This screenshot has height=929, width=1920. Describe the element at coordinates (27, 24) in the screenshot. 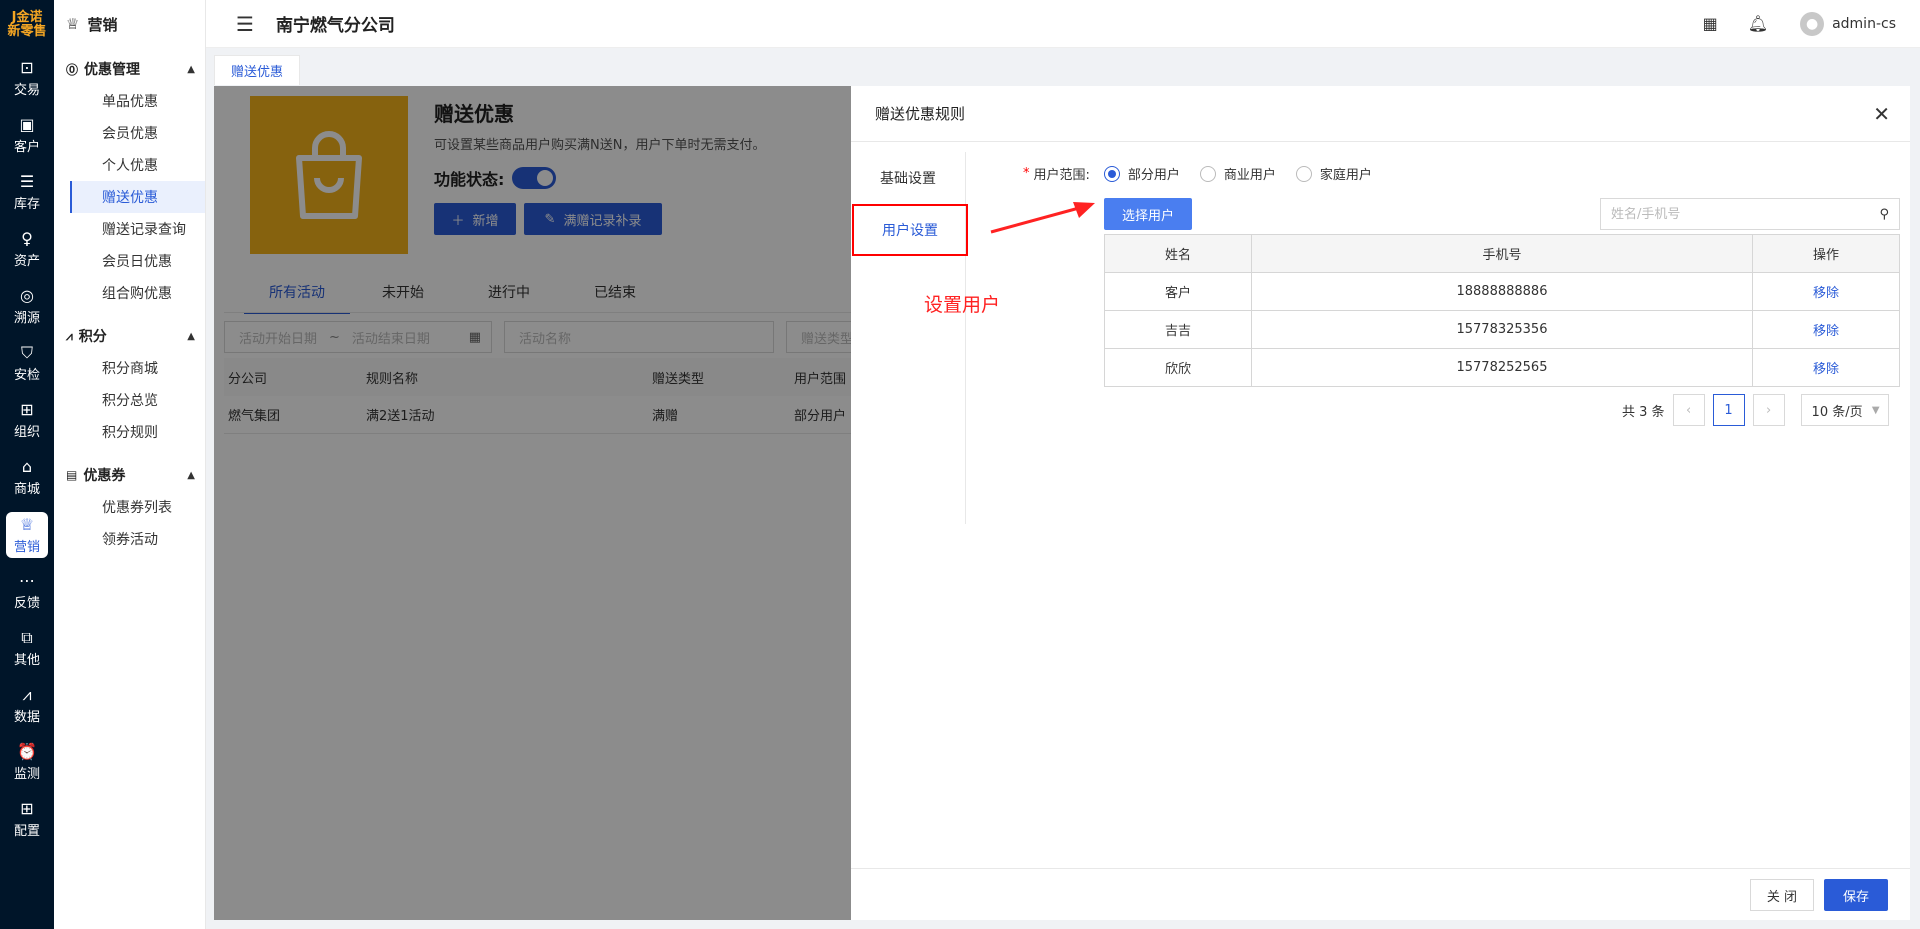

I see `app-logo: J金诺 新零售` at that location.